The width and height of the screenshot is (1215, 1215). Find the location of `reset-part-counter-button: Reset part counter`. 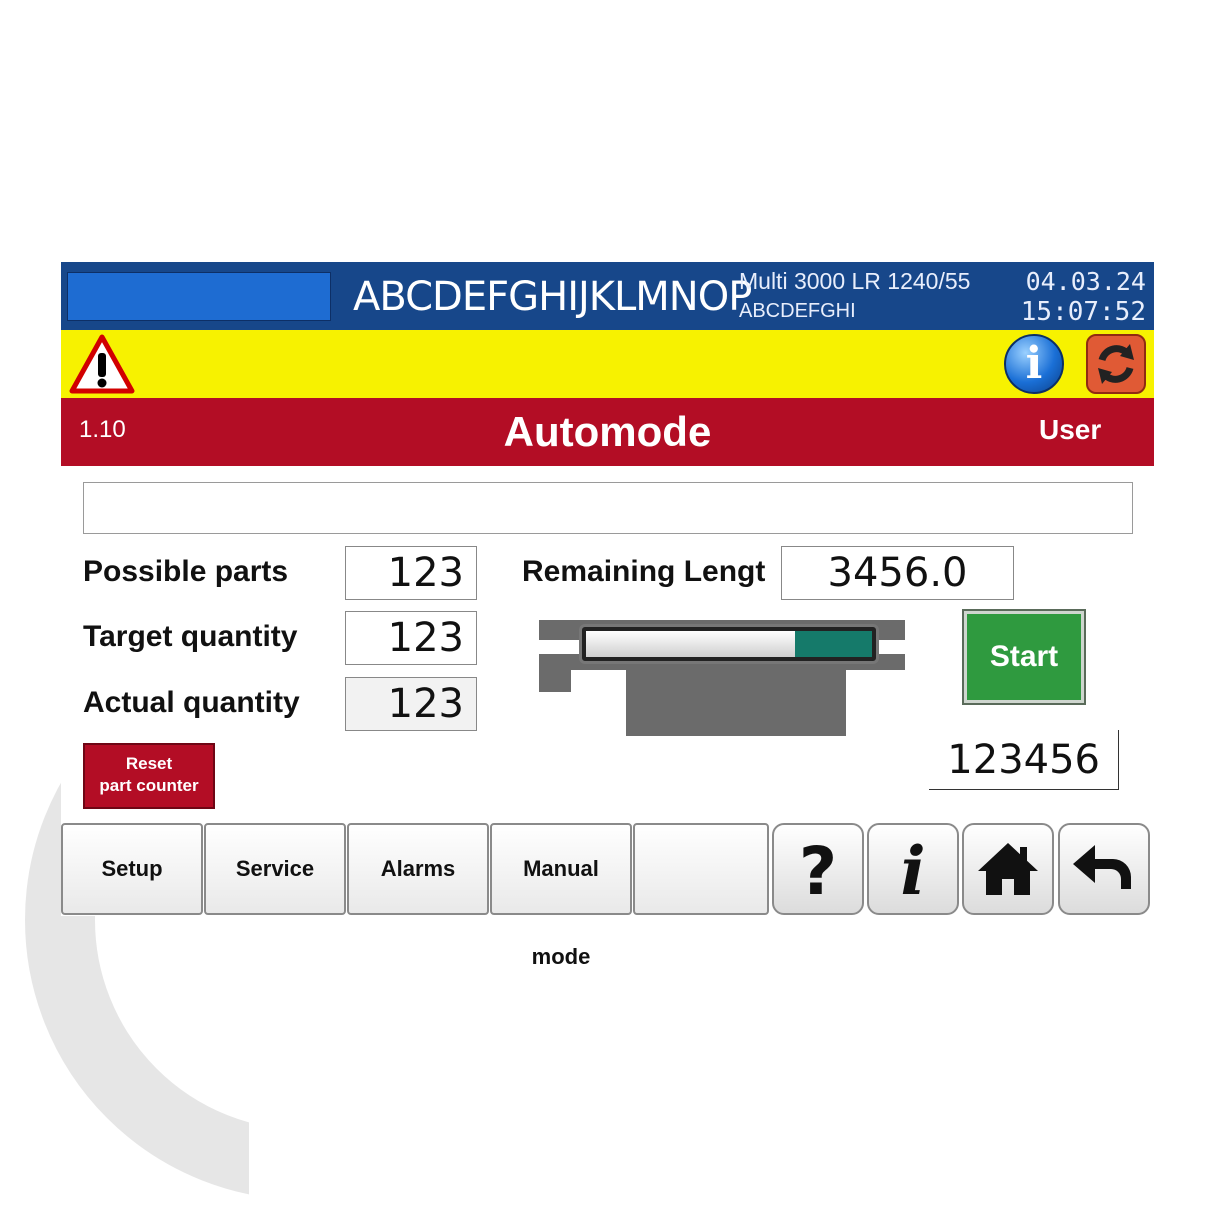

reset-part-counter-button: Reset part counter is located at coordinates (149, 776).